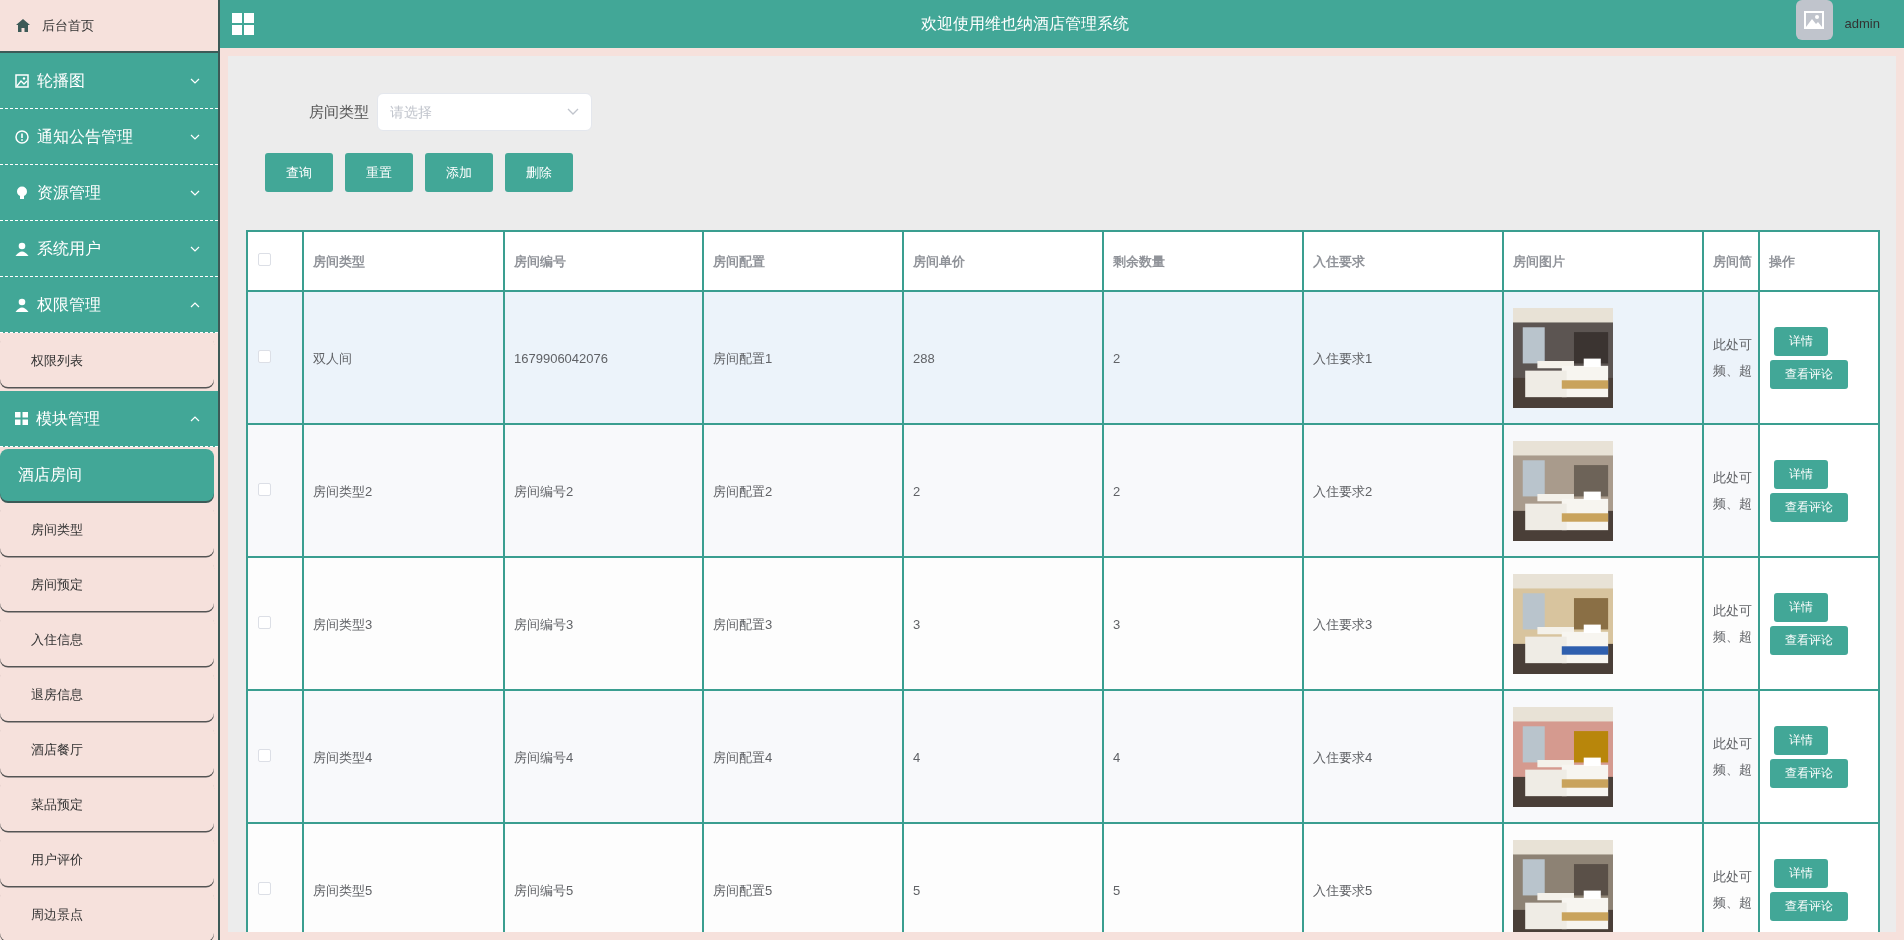 Image resolution: width=1904 pixels, height=940 pixels. I want to click on table-cell: 房间类型4, so click(343, 757).